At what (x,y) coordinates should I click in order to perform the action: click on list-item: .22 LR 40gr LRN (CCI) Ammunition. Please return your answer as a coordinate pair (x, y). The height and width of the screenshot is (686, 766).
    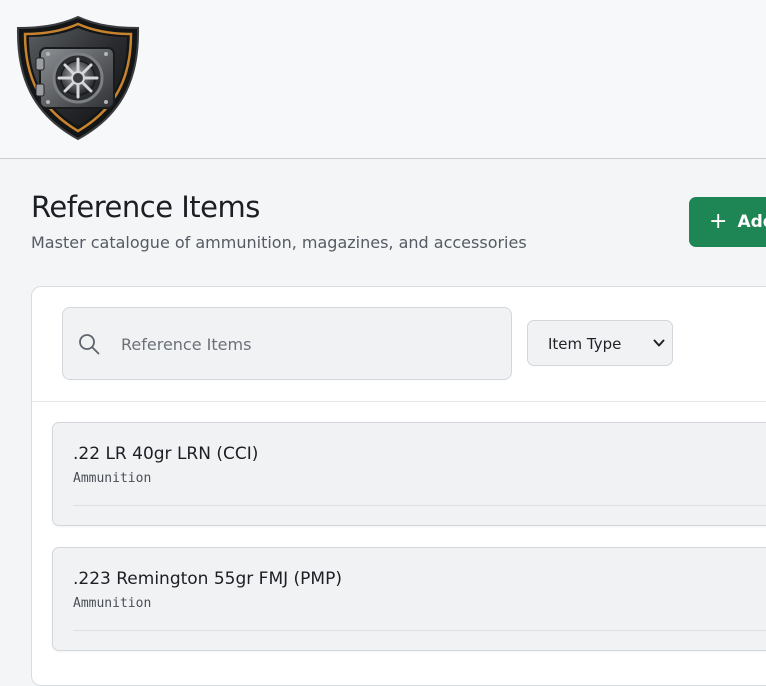
    Looking at the image, I should click on (409, 474).